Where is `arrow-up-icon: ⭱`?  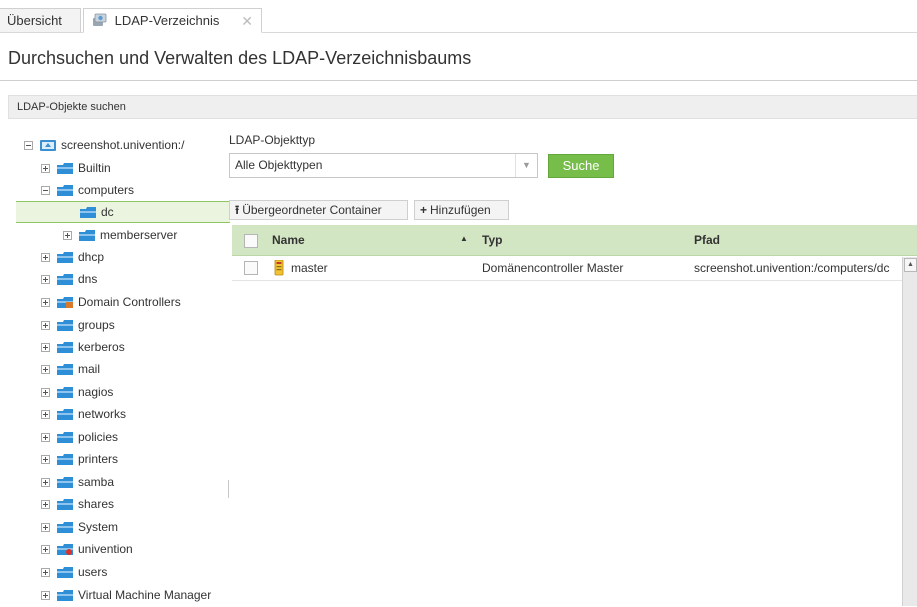
arrow-up-icon: ⭱ is located at coordinates (237, 210).